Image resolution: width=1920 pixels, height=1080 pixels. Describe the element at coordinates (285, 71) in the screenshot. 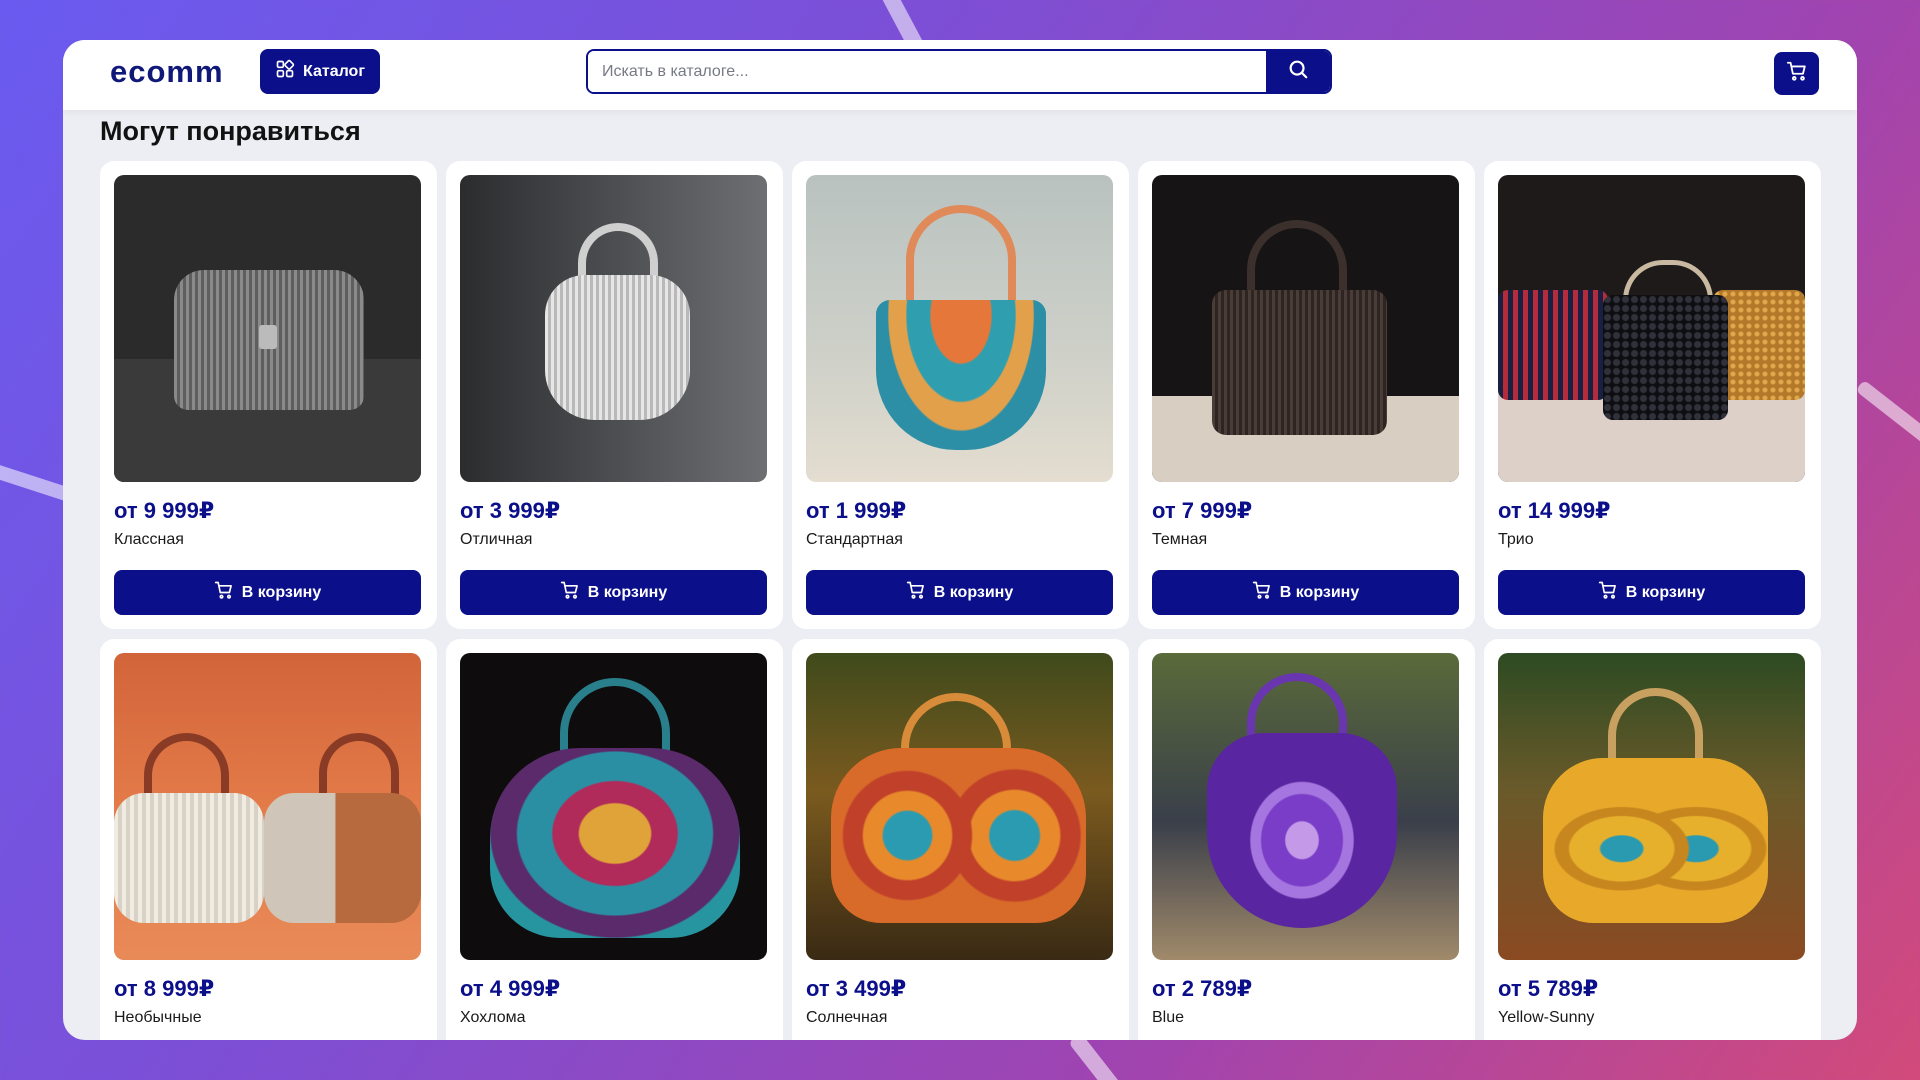

I see `grid-icon` at that location.